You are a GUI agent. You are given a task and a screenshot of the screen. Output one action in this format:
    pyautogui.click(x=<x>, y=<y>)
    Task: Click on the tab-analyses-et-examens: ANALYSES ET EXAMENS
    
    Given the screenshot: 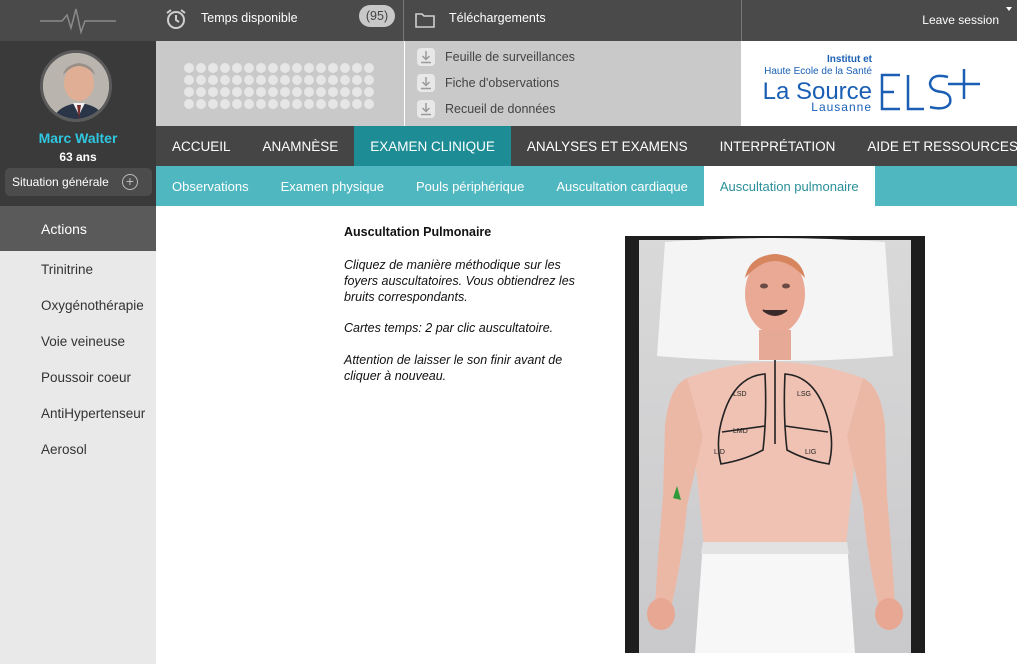 What is the action you would take?
    pyautogui.click(x=607, y=146)
    